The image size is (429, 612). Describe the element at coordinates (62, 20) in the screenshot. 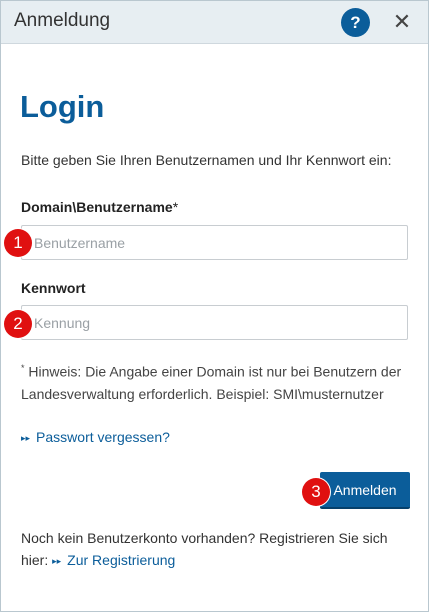

I see `dialog-title: Anmeldung` at that location.